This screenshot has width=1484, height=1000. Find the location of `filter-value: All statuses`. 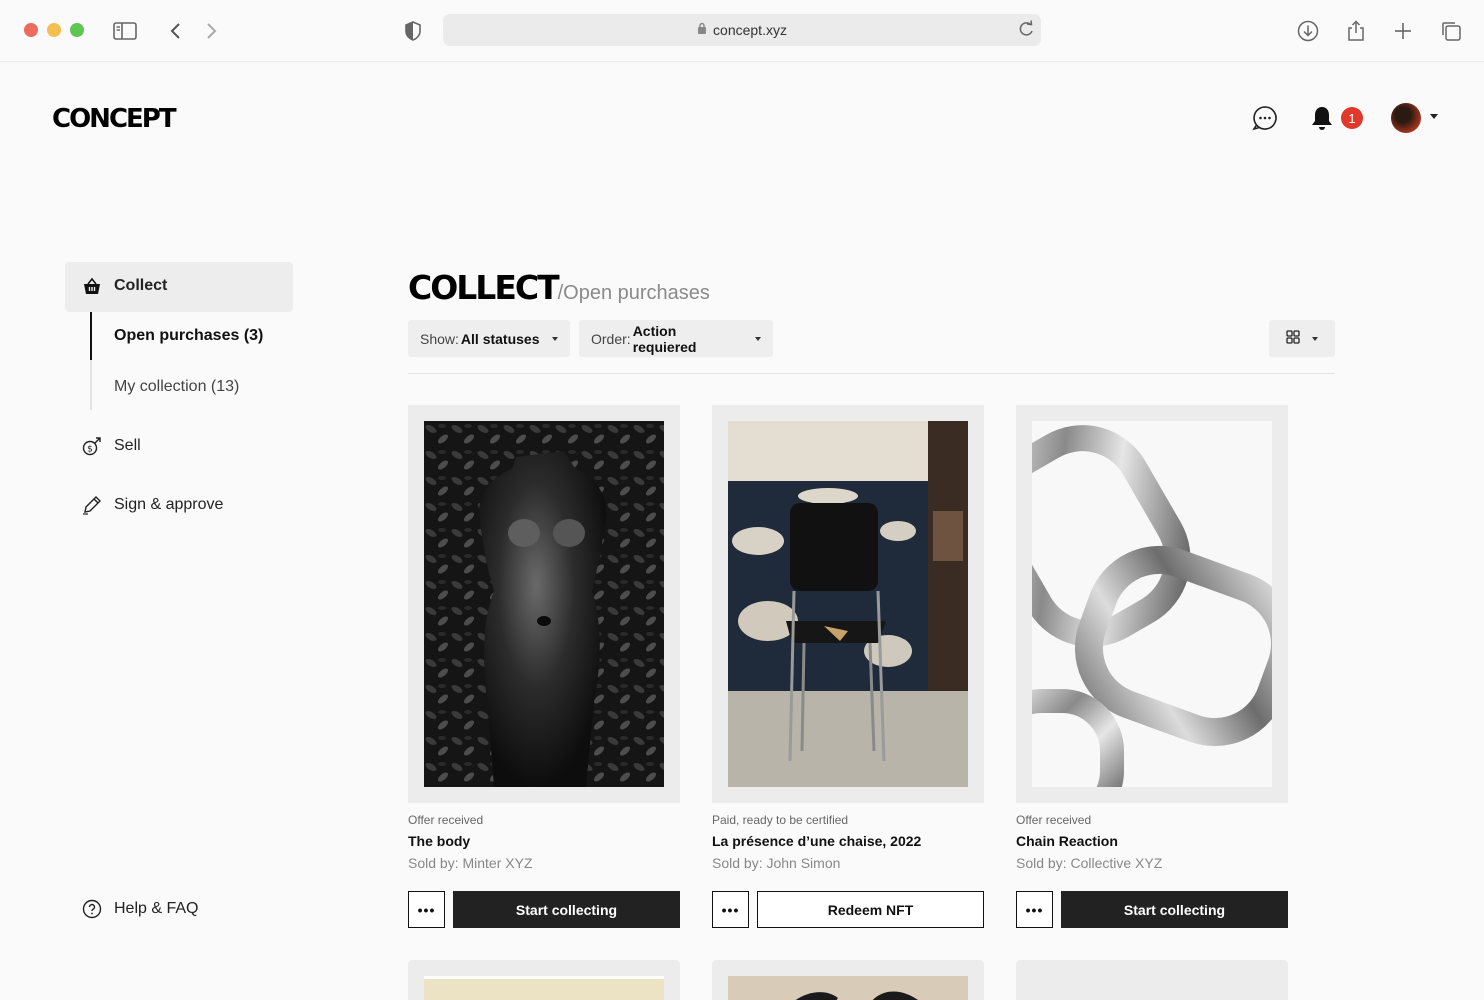

filter-value: All statuses is located at coordinates (500, 338).